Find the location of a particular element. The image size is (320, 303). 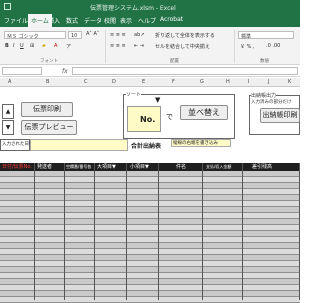

header-number: 空欄番/番号各 is located at coordinates (78, 167).